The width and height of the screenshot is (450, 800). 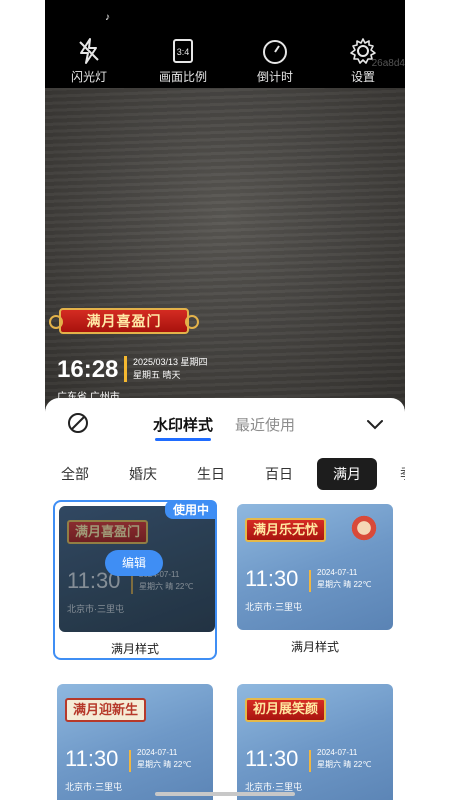 What do you see at coordinates (388, 63) in the screenshot?
I see `watermark-id: 26a8d4` at bounding box center [388, 63].